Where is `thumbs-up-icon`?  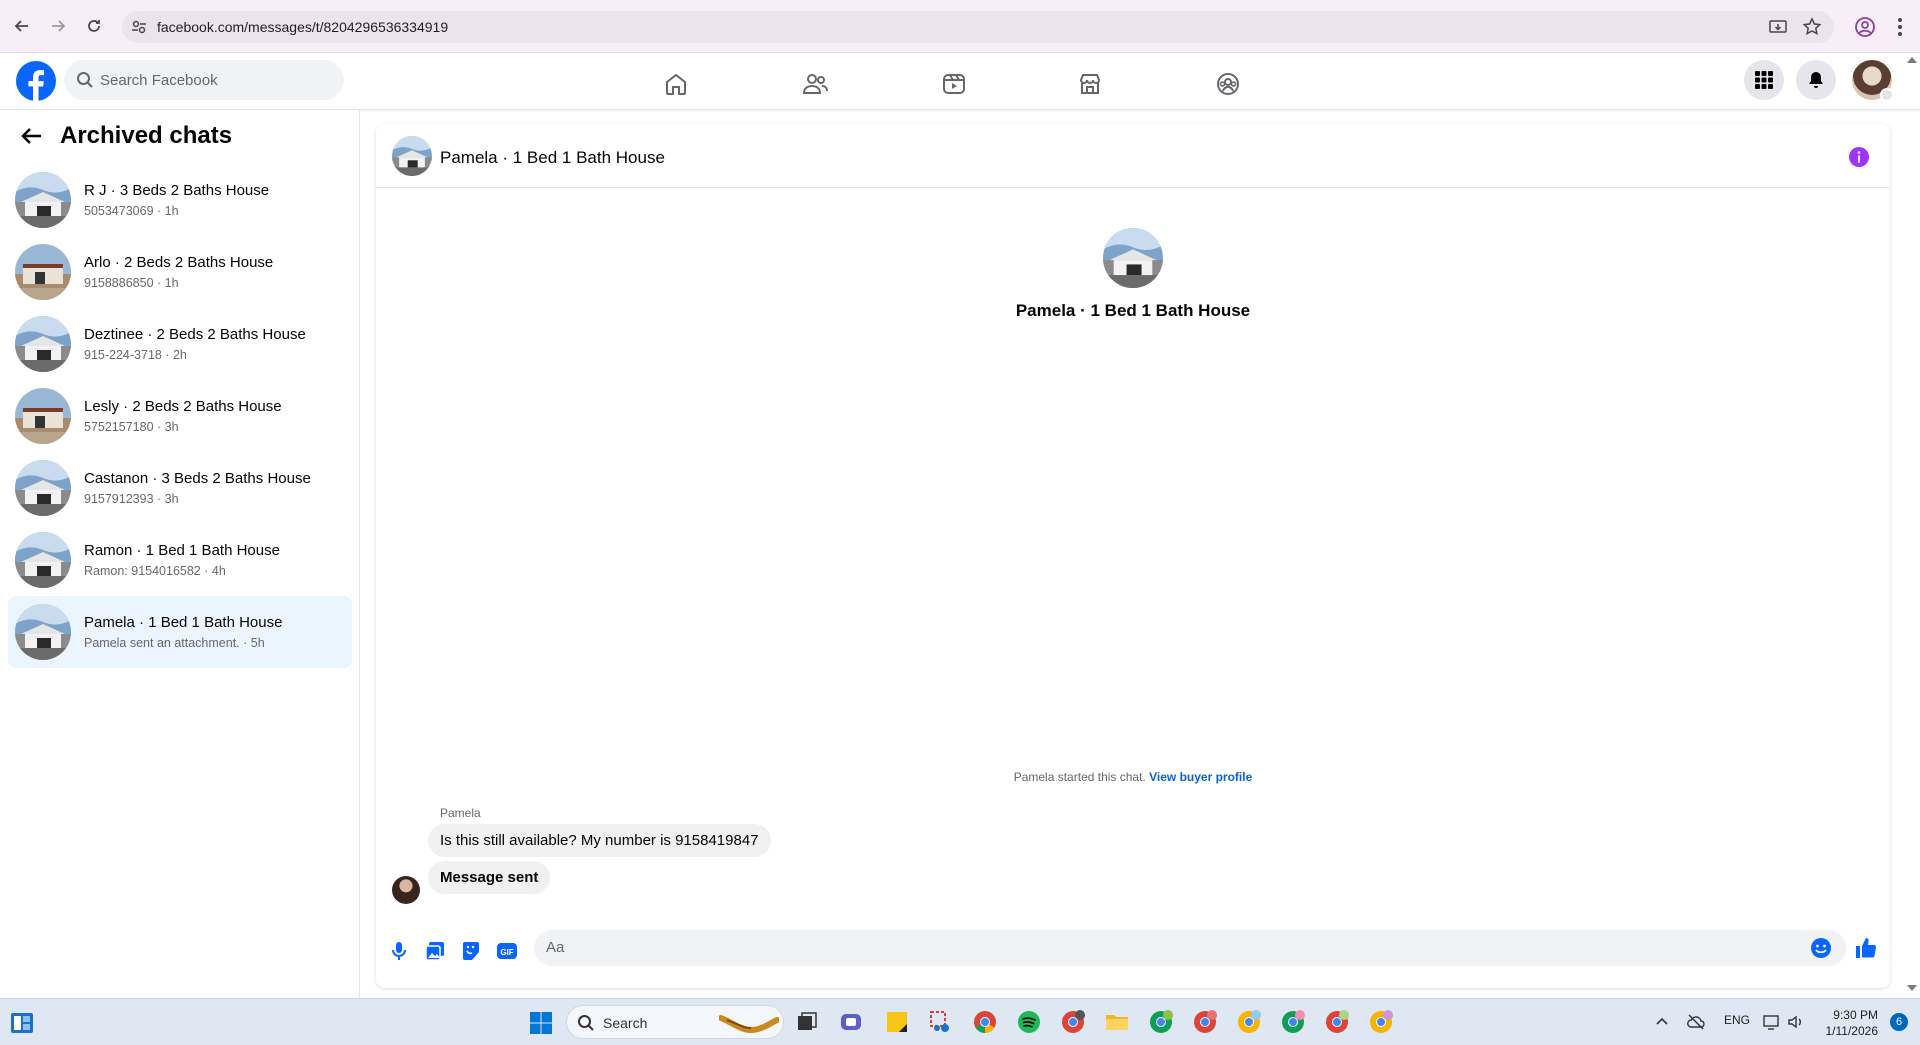
thumbs-up-icon is located at coordinates (1866, 948).